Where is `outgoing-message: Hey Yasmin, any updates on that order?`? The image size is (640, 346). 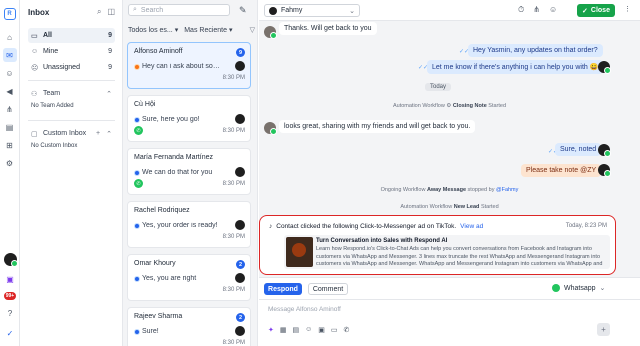 outgoing-message: Hey Yasmin, any updates on that order? is located at coordinates (535, 50).